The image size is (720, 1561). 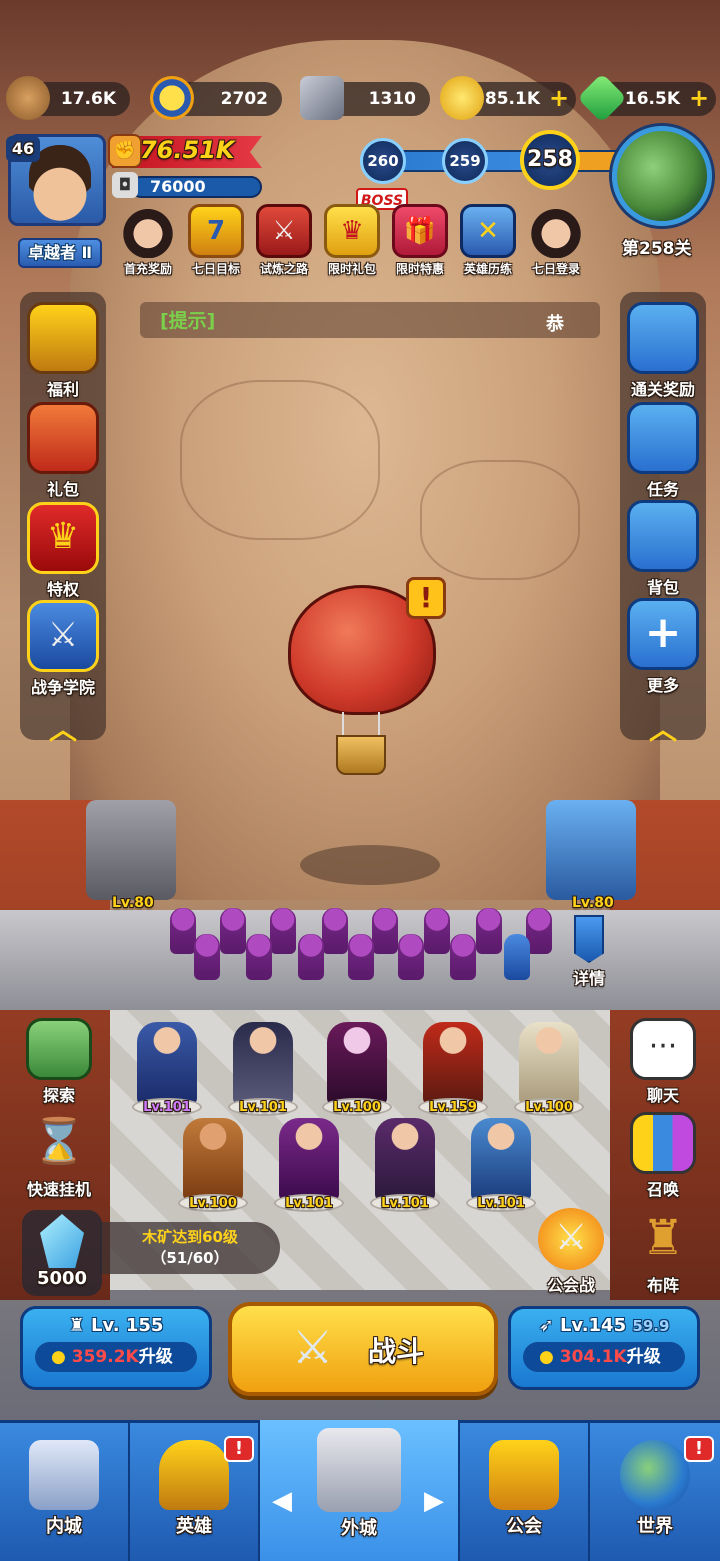 What do you see at coordinates (646, 98) in the screenshot?
I see `resource-gem: 16.5K +` at bounding box center [646, 98].